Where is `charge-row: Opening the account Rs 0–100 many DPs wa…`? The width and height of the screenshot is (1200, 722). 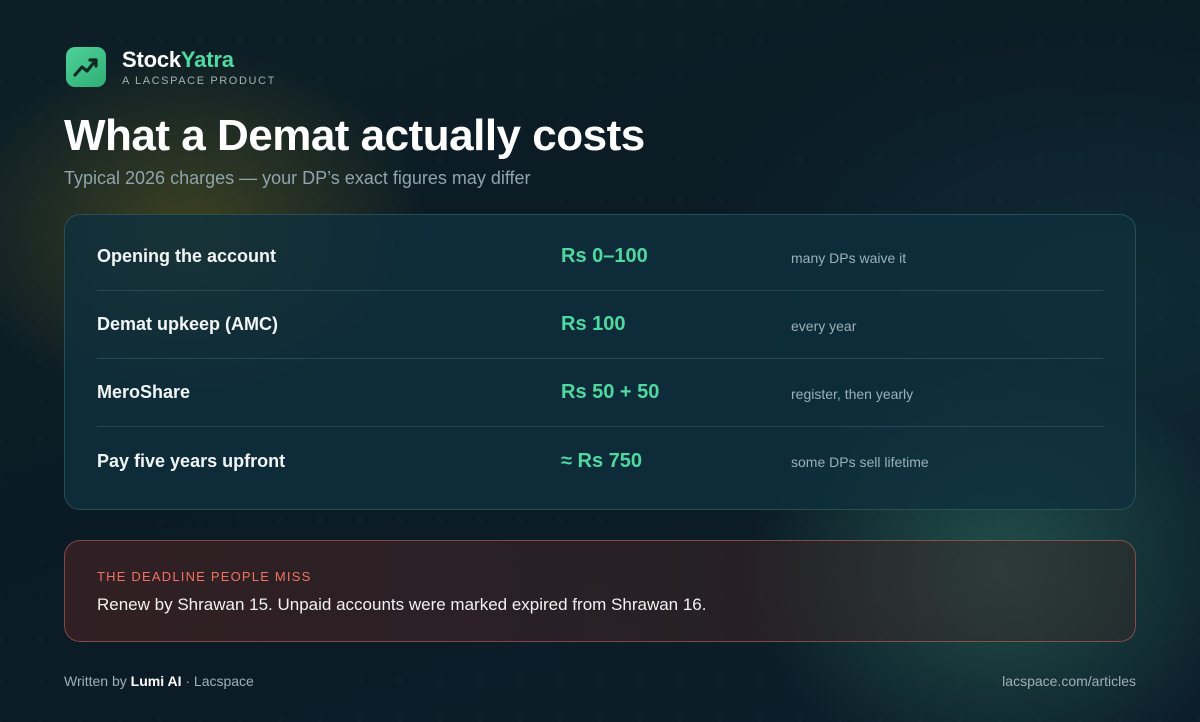
charge-row: Opening the account Rs 0–100 many DPs wa… is located at coordinates (600, 257).